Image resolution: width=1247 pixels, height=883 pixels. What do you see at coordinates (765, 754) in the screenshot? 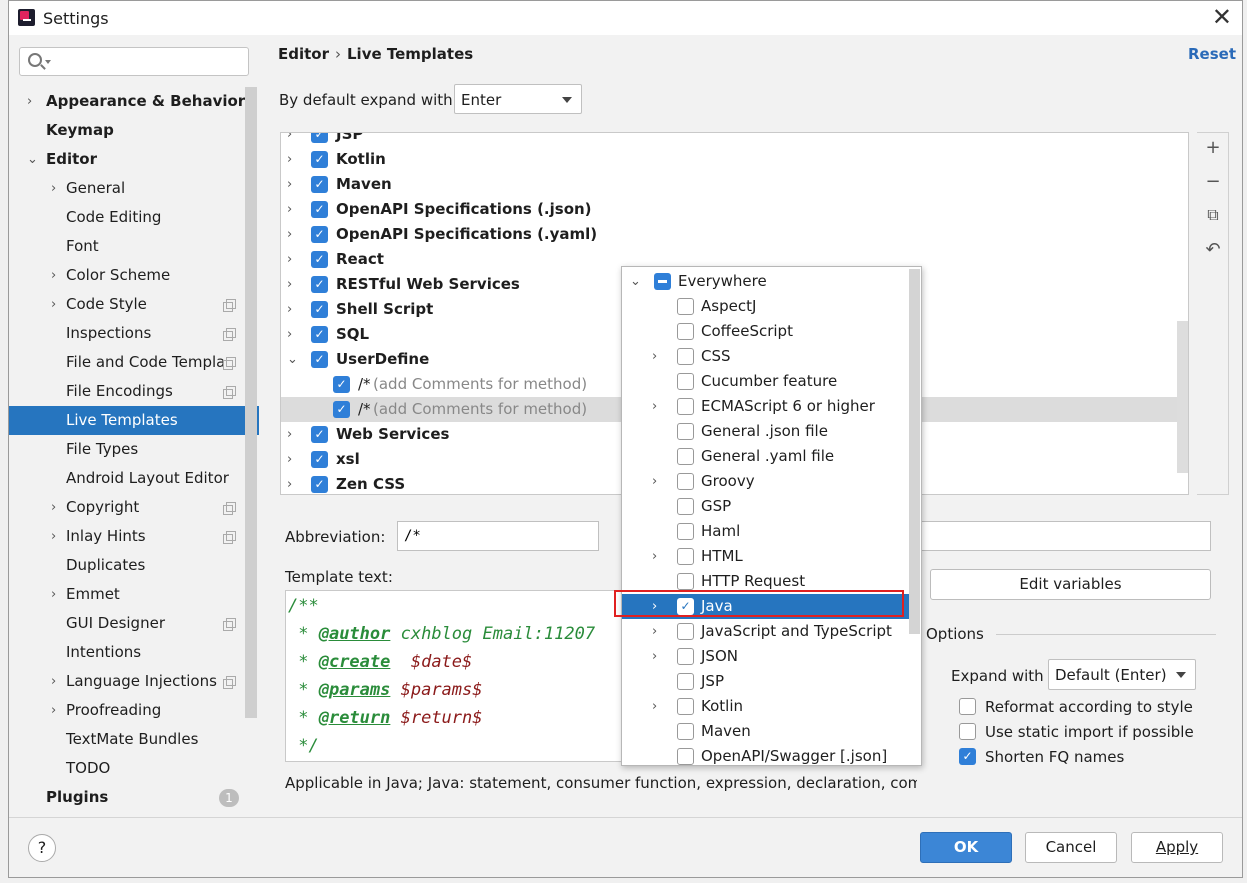
I see `context-type-item: OpenAPI/Swagger [.json]` at bounding box center [765, 754].